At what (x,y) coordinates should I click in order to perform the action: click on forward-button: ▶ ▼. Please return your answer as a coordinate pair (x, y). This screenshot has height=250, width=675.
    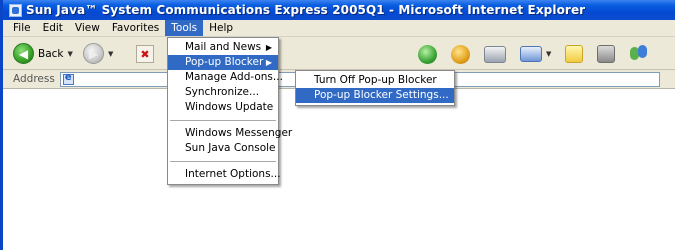
    Looking at the image, I should click on (98, 53).